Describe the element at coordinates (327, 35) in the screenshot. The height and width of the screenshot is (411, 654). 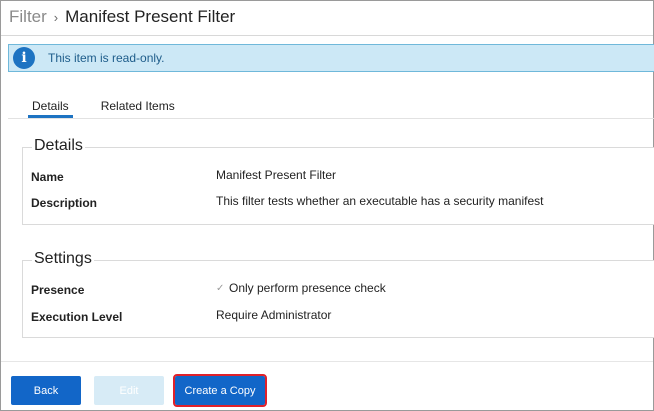
I see `header-divider` at that location.